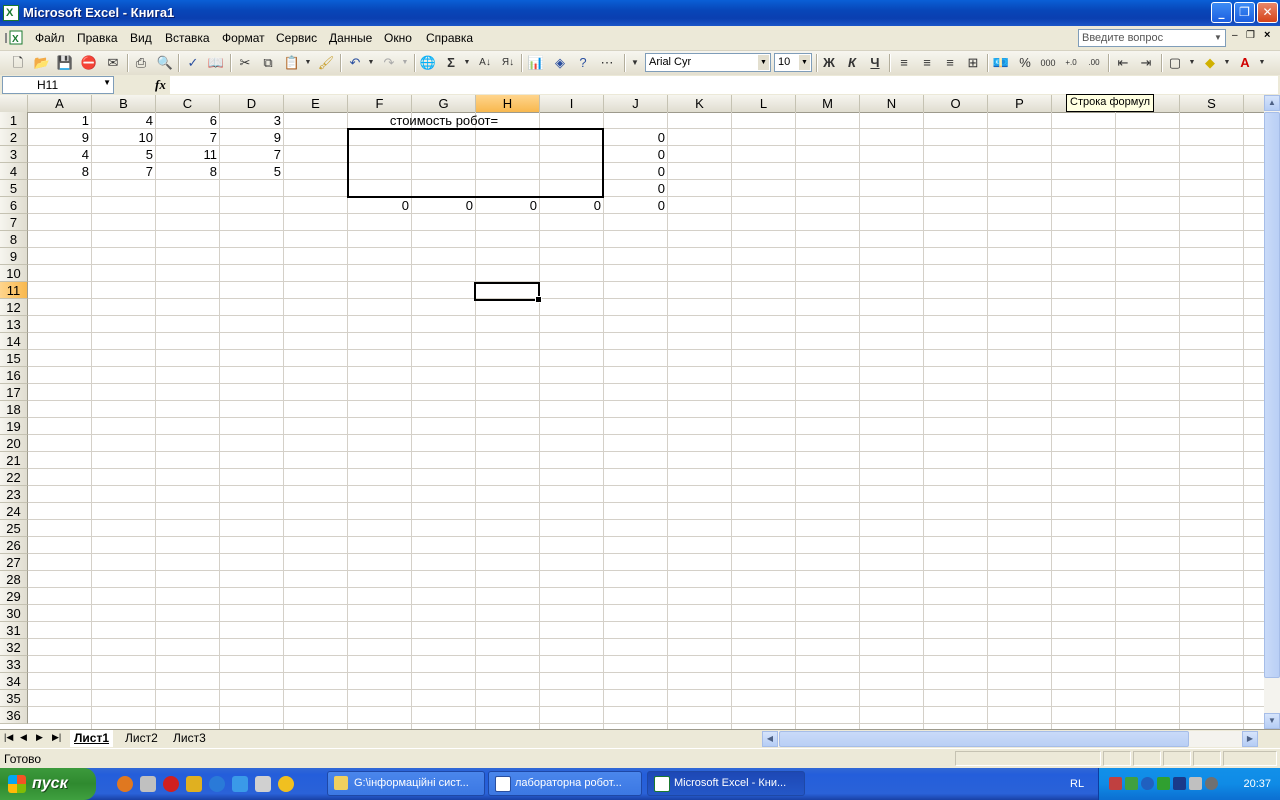 The width and height of the screenshot is (1280, 800). Describe the element at coordinates (194, 784) in the screenshot. I see `winamp-icon` at that location.